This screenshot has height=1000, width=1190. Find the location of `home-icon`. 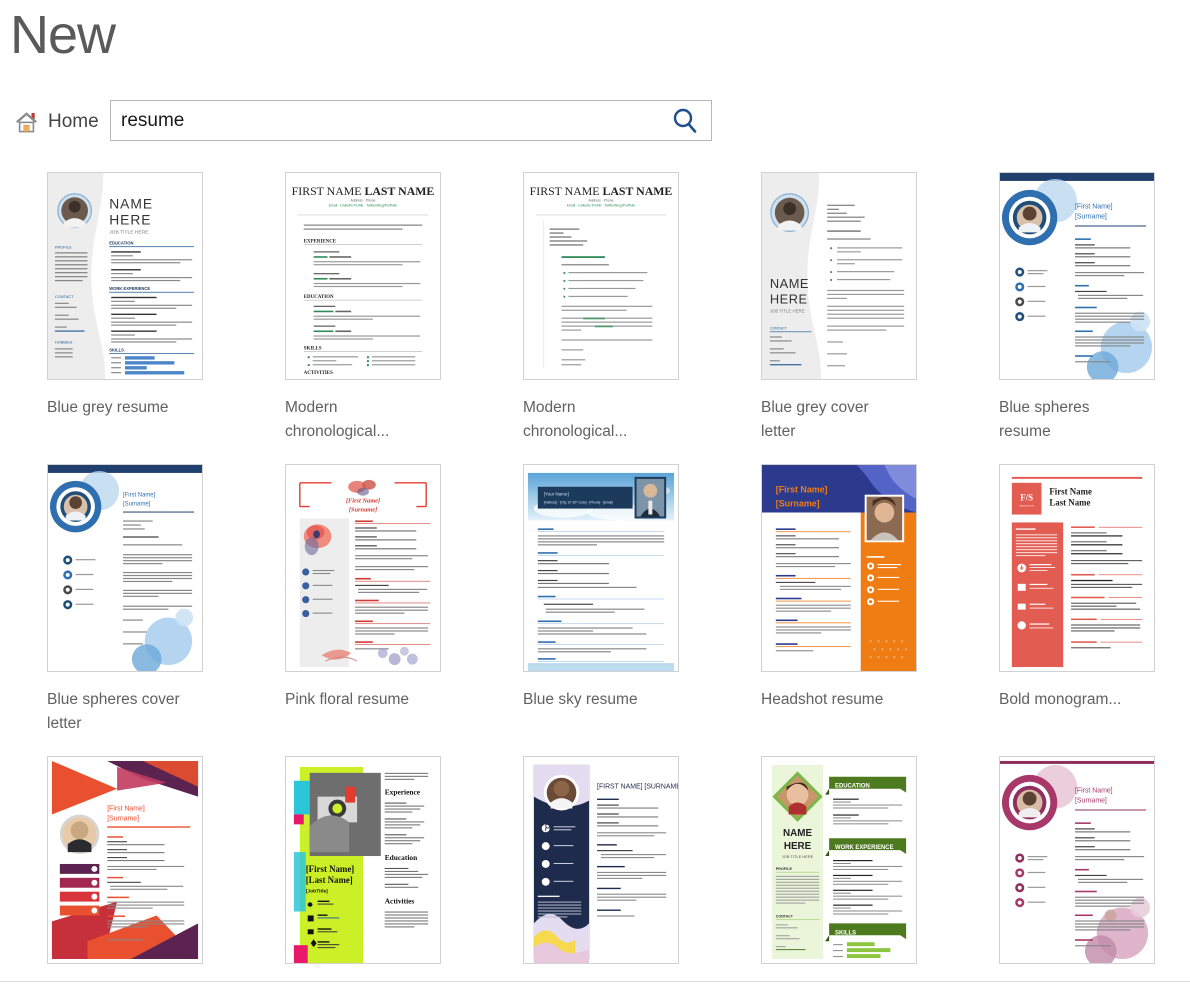

home-icon is located at coordinates (26, 122).